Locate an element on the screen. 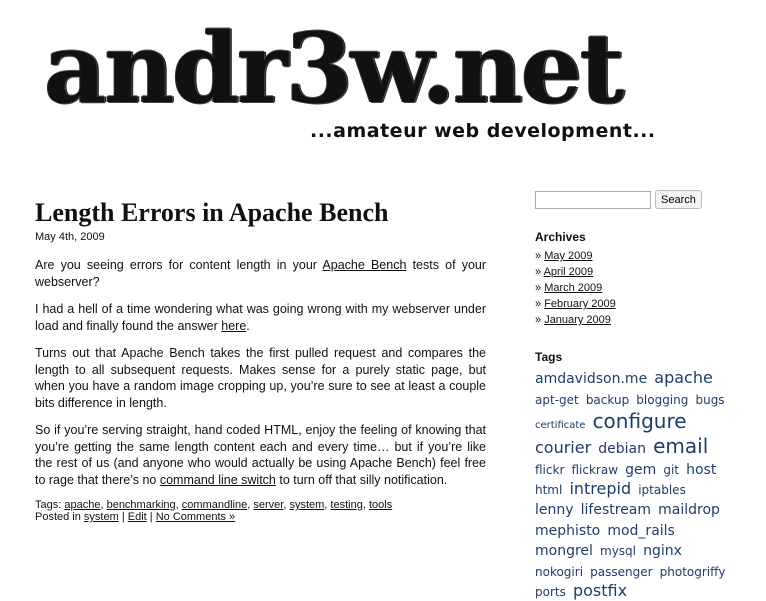 Image resolution: width=766 pixels, height=601 pixels. archive-link: February 2009 is located at coordinates (580, 304).